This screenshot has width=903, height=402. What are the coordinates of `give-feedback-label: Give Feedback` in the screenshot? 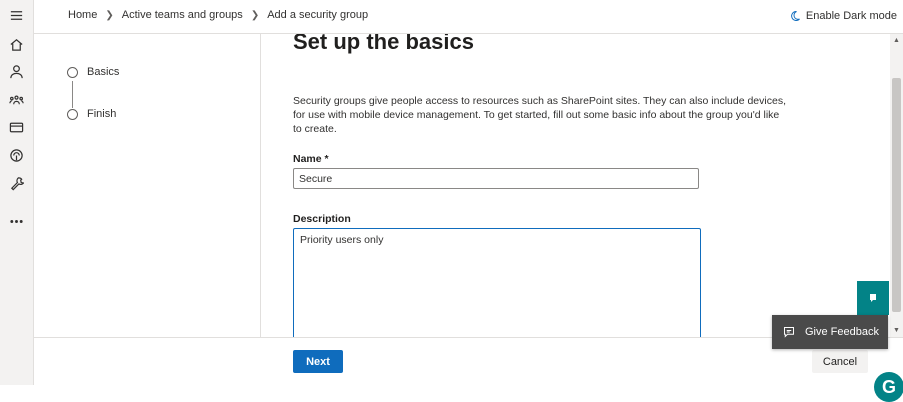 It's located at (842, 332).